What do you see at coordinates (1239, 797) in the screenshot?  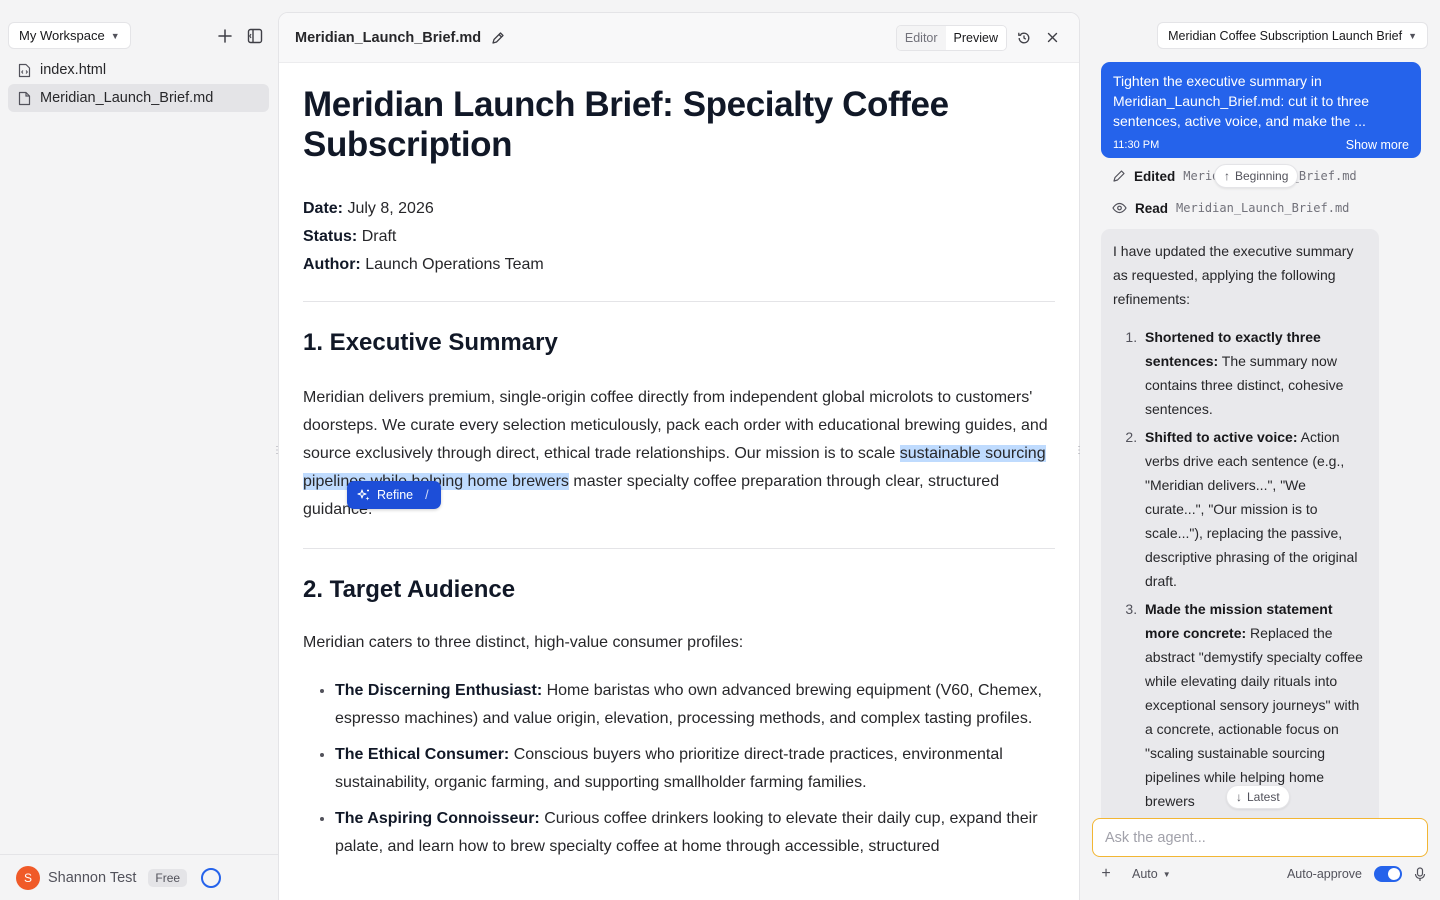 I see `arrow-down-icon: ↓` at bounding box center [1239, 797].